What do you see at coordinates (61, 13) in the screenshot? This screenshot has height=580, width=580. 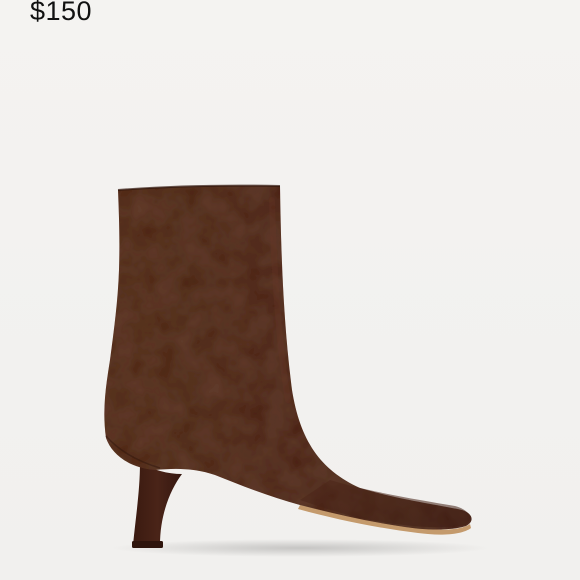 I see `price-label: $150` at bounding box center [61, 13].